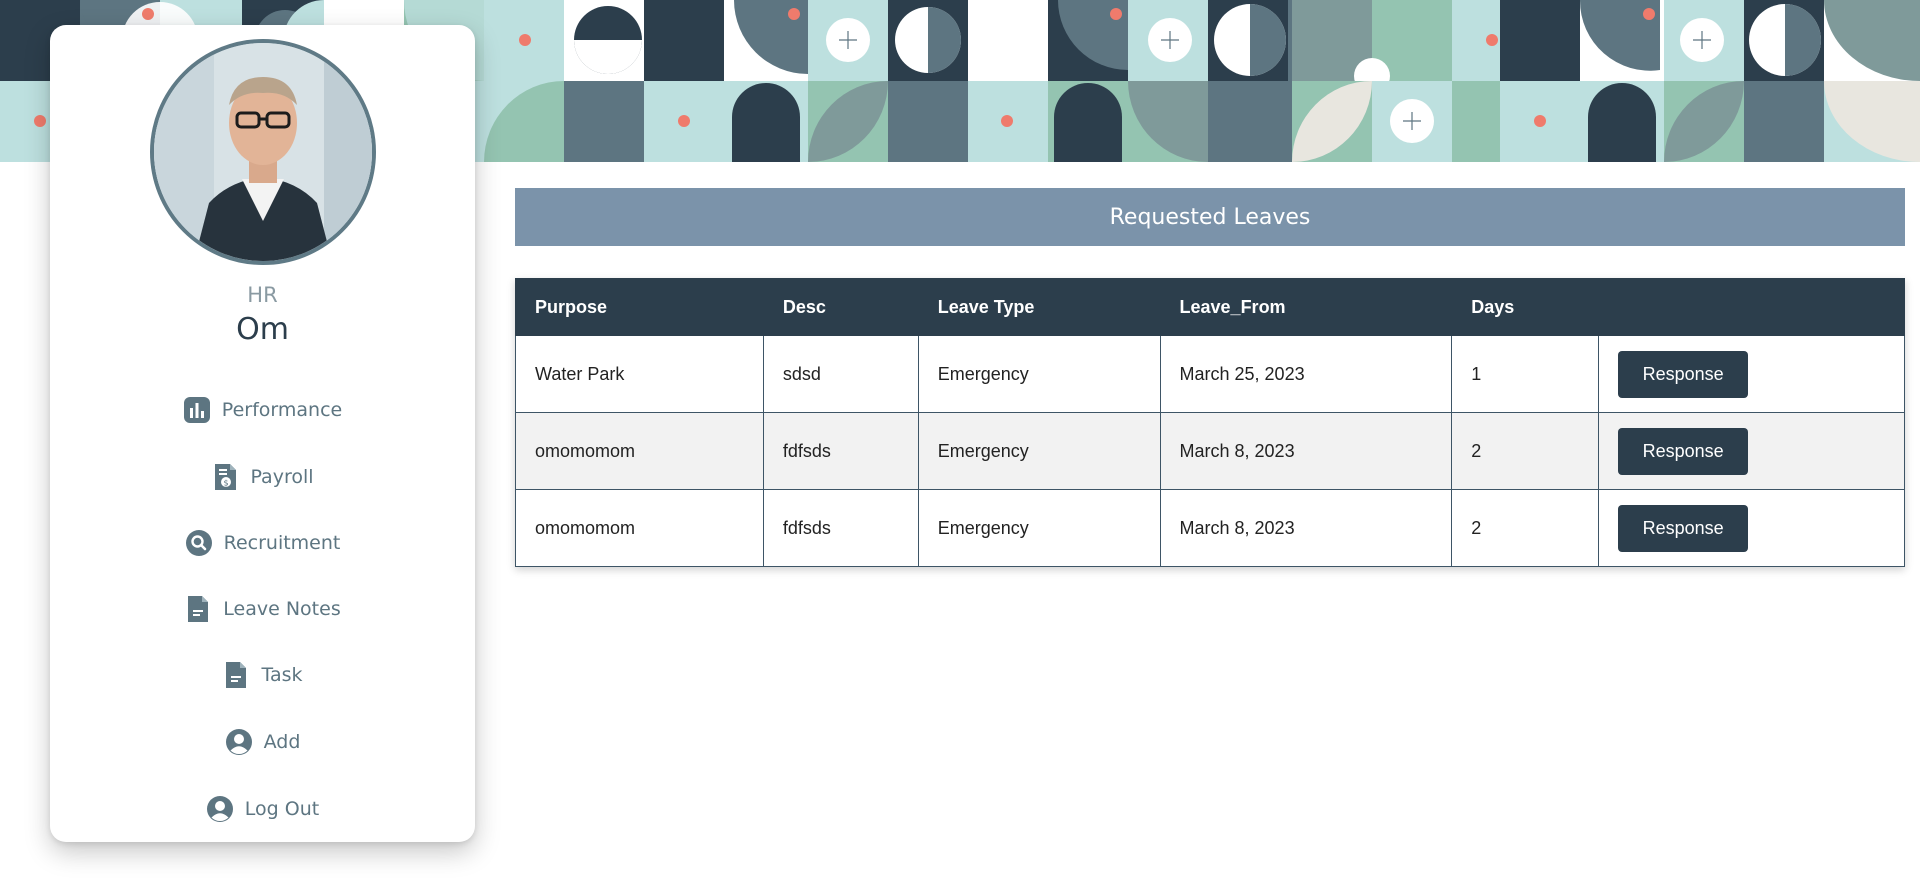  I want to click on table-header-row: Purpose Desc Leave Type Leave_From Days, so click(1210, 307).